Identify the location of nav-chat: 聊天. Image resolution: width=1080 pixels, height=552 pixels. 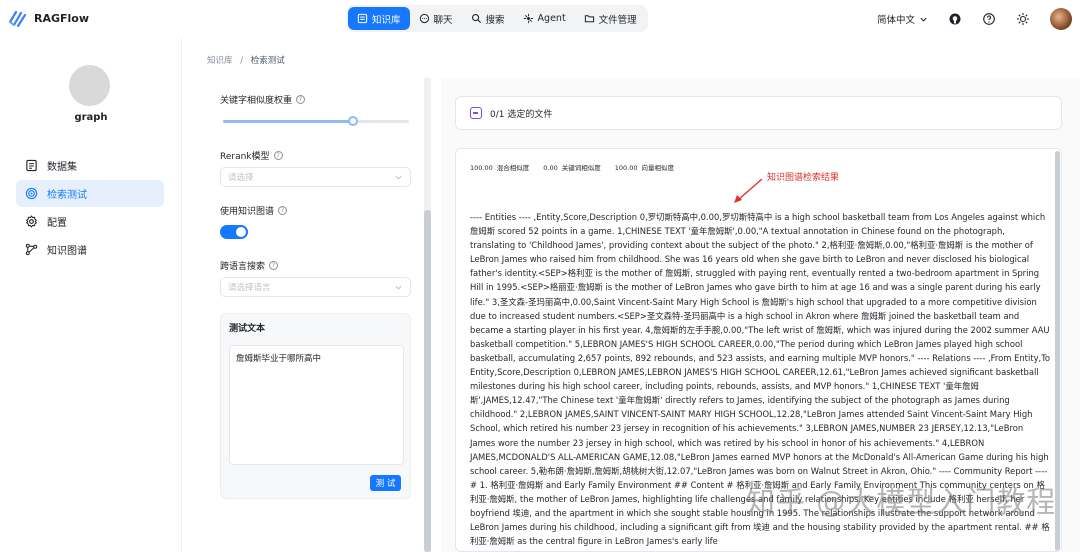
(436, 18).